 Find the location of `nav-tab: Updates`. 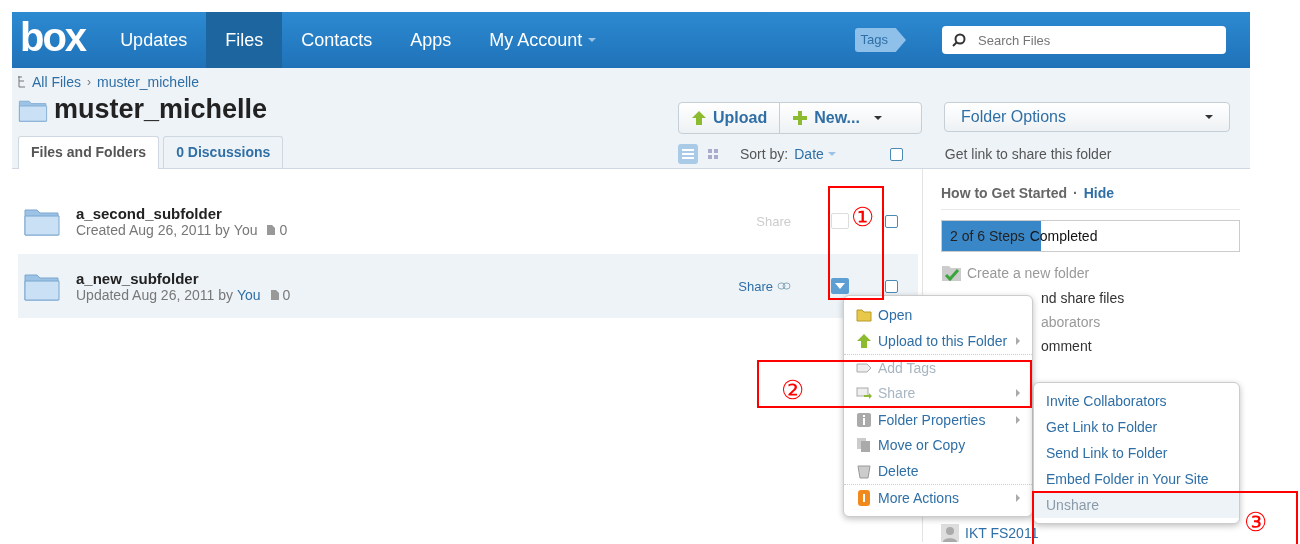

nav-tab: Updates is located at coordinates (154, 40).